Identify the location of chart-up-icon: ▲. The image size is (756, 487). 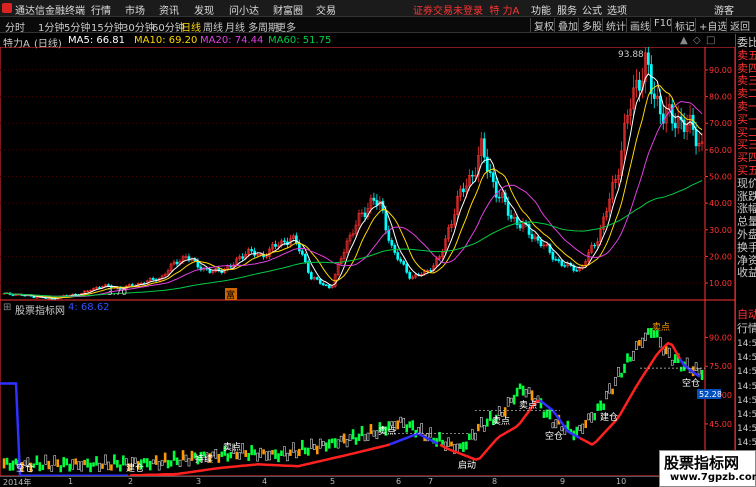
(684, 40).